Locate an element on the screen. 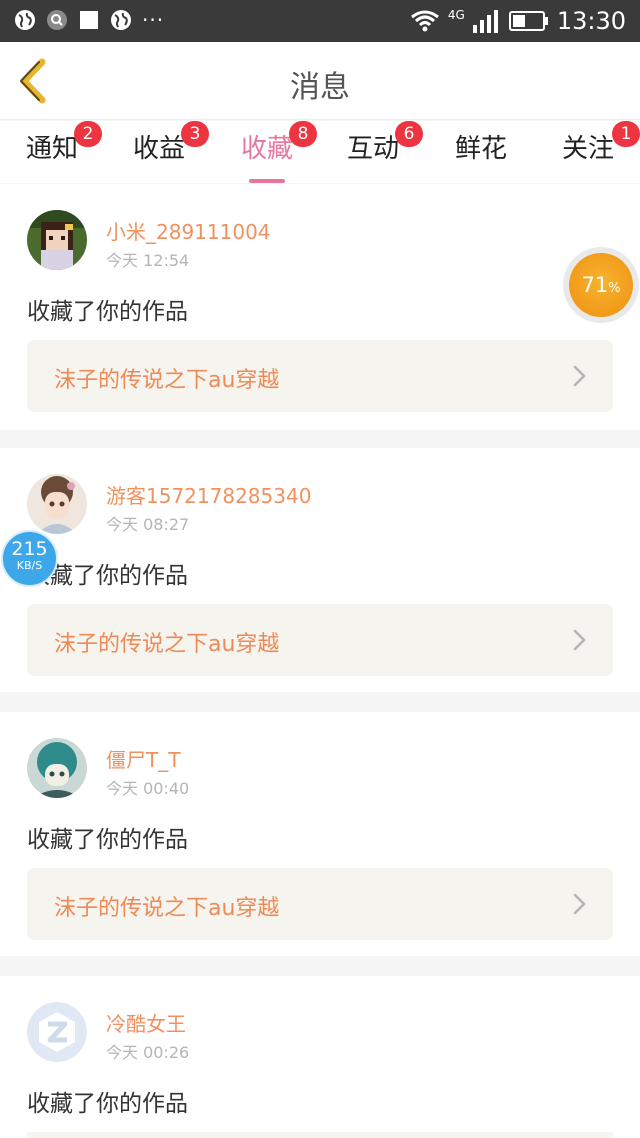 The image size is (640, 1138). header: 消息 is located at coordinates (320, 81).